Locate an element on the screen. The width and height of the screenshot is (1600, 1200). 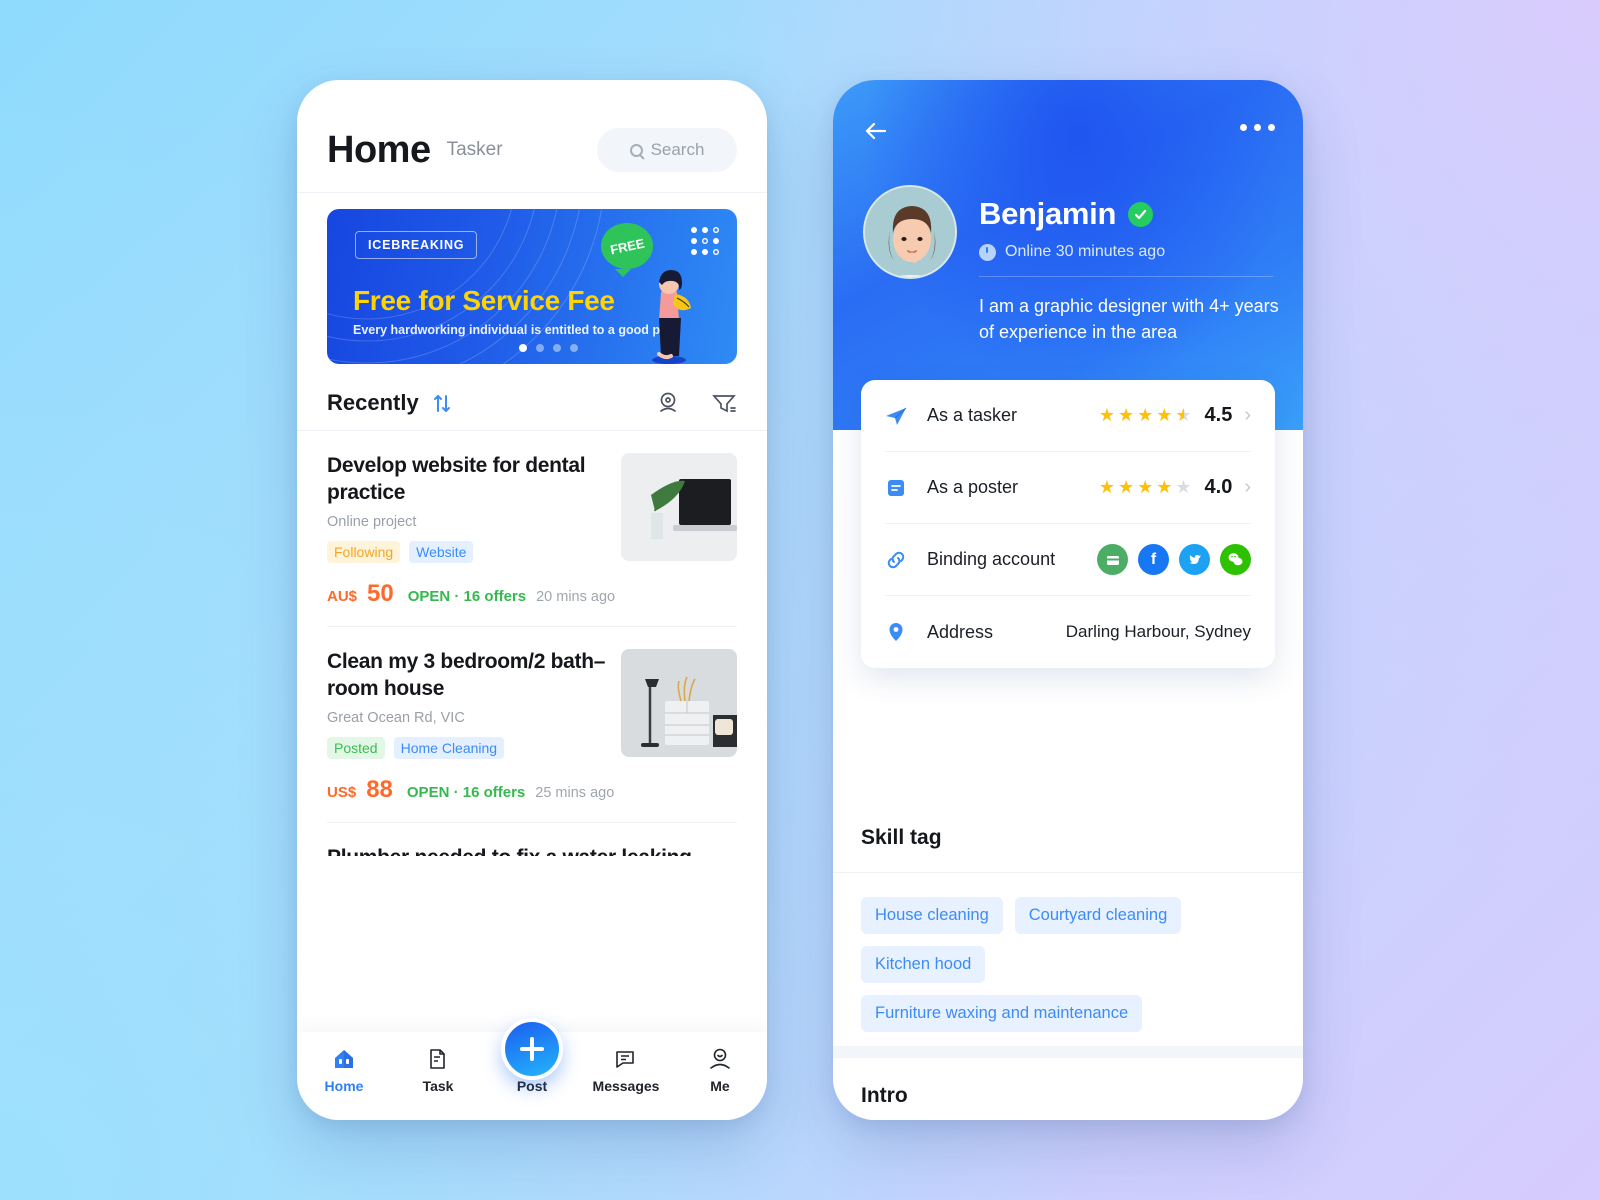
more-options-icon is located at coordinates (1257, 127).